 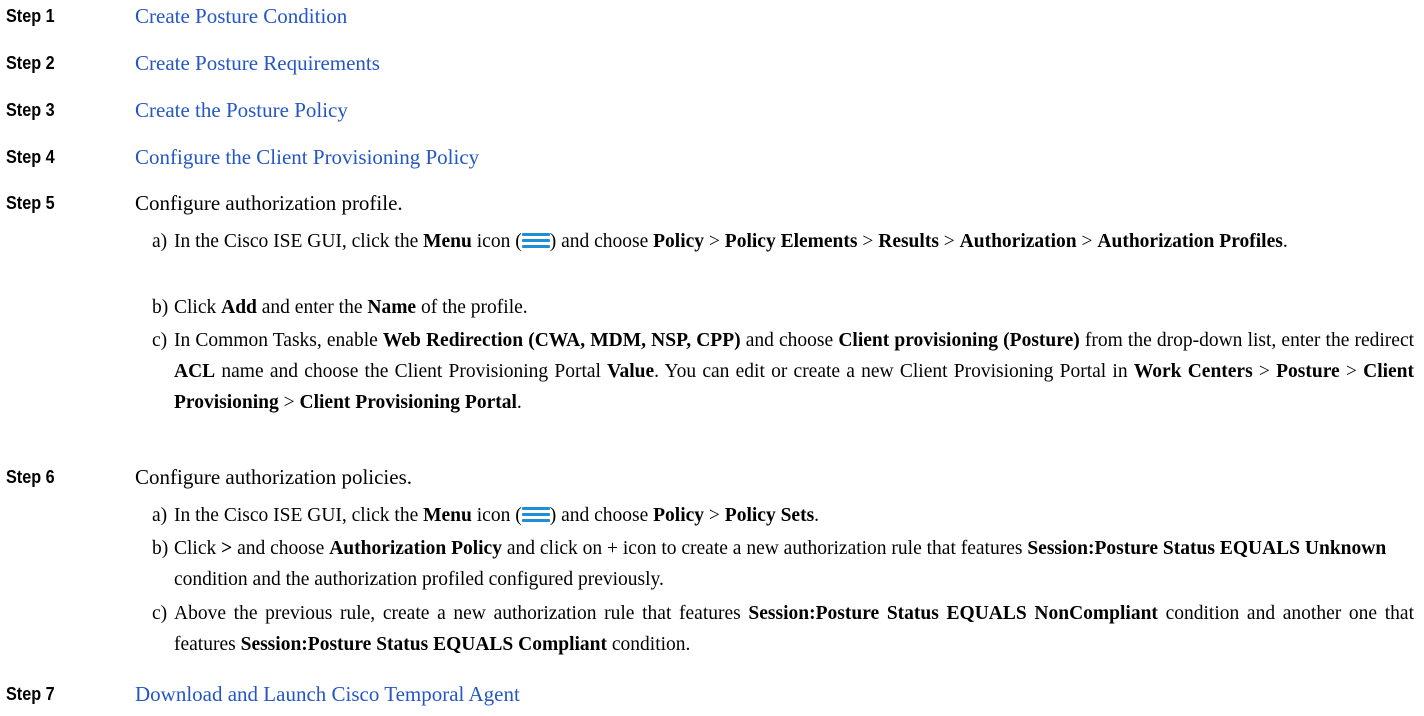 I want to click on step-1-label: Step 1, so click(x=30, y=16).